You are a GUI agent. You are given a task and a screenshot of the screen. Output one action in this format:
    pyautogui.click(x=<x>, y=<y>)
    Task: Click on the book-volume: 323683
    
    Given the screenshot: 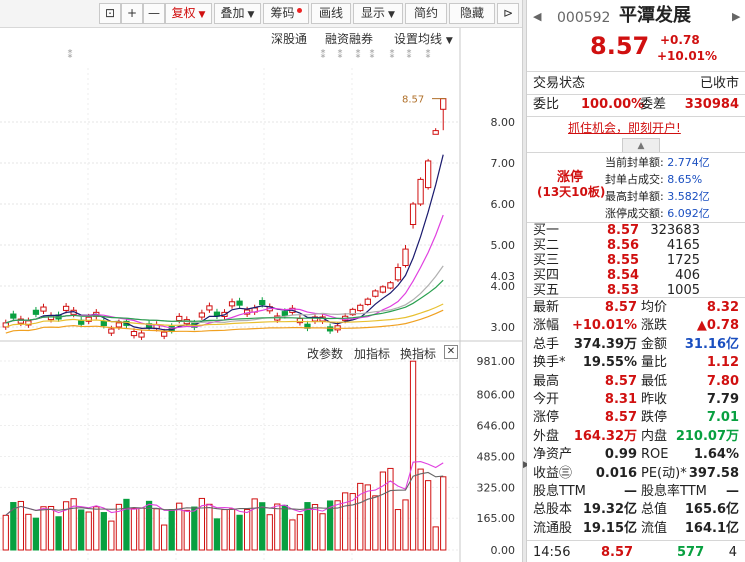 What is the action you would take?
    pyautogui.click(x=675, y=230)
    